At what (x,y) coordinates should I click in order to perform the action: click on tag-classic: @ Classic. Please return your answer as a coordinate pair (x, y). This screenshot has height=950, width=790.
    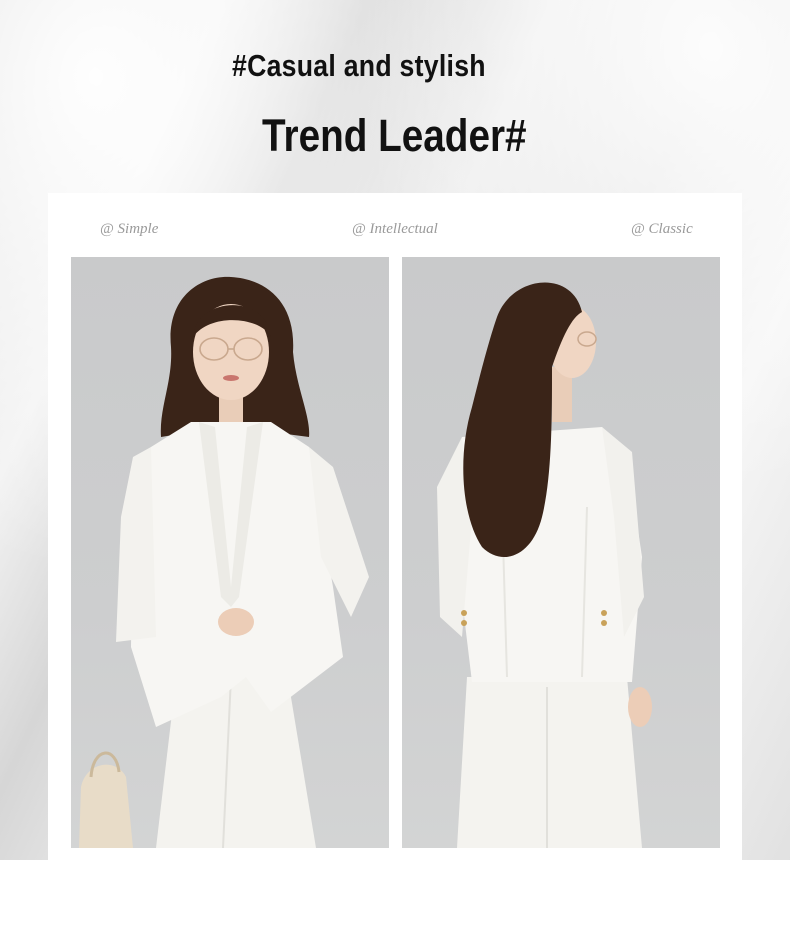
    Looking at the image, I should click on (662, 229).